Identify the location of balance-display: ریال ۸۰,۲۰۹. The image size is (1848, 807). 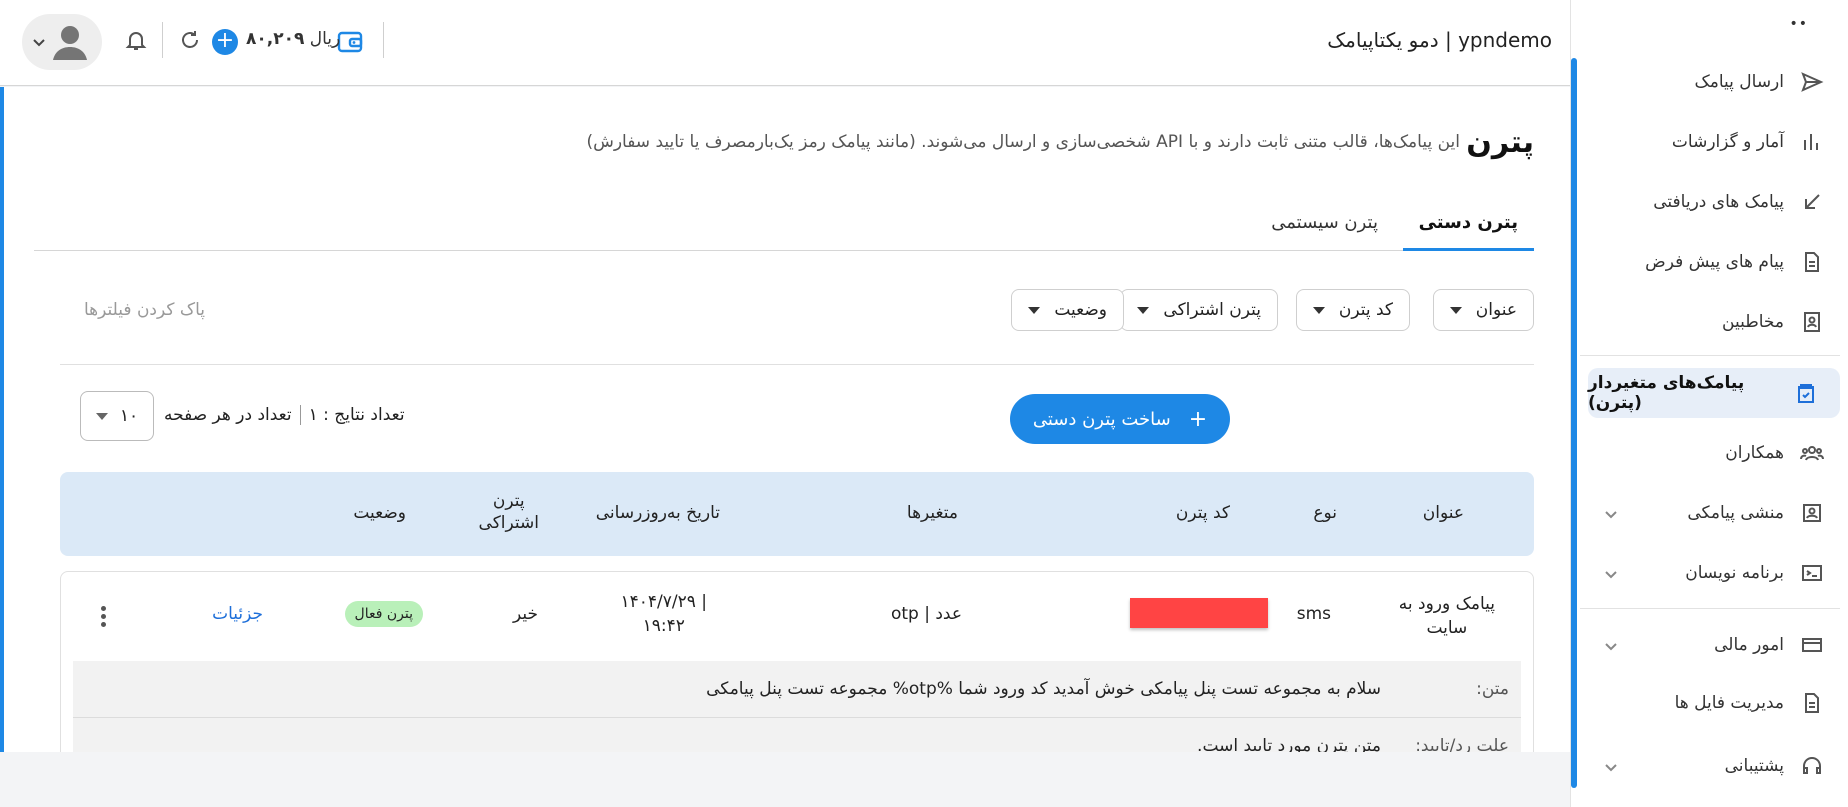
(293, 39).